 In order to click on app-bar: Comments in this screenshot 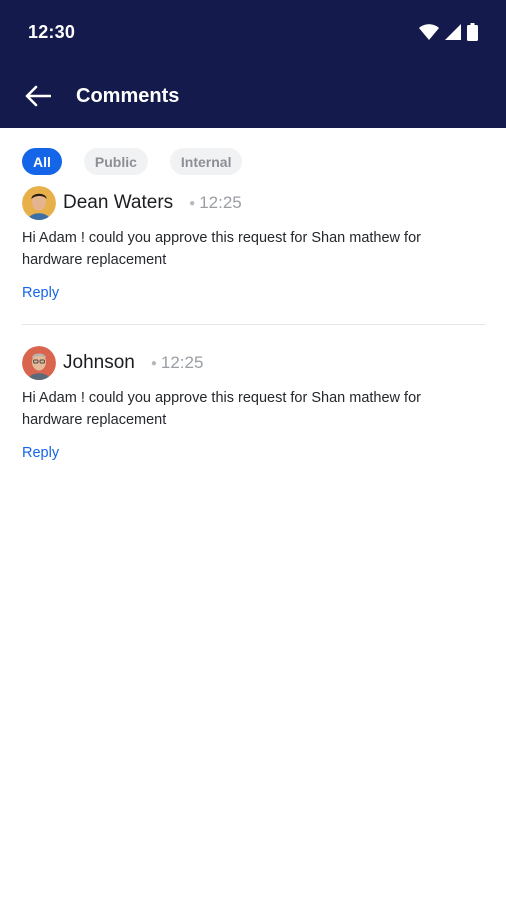, I will do `click(253, 96)`.